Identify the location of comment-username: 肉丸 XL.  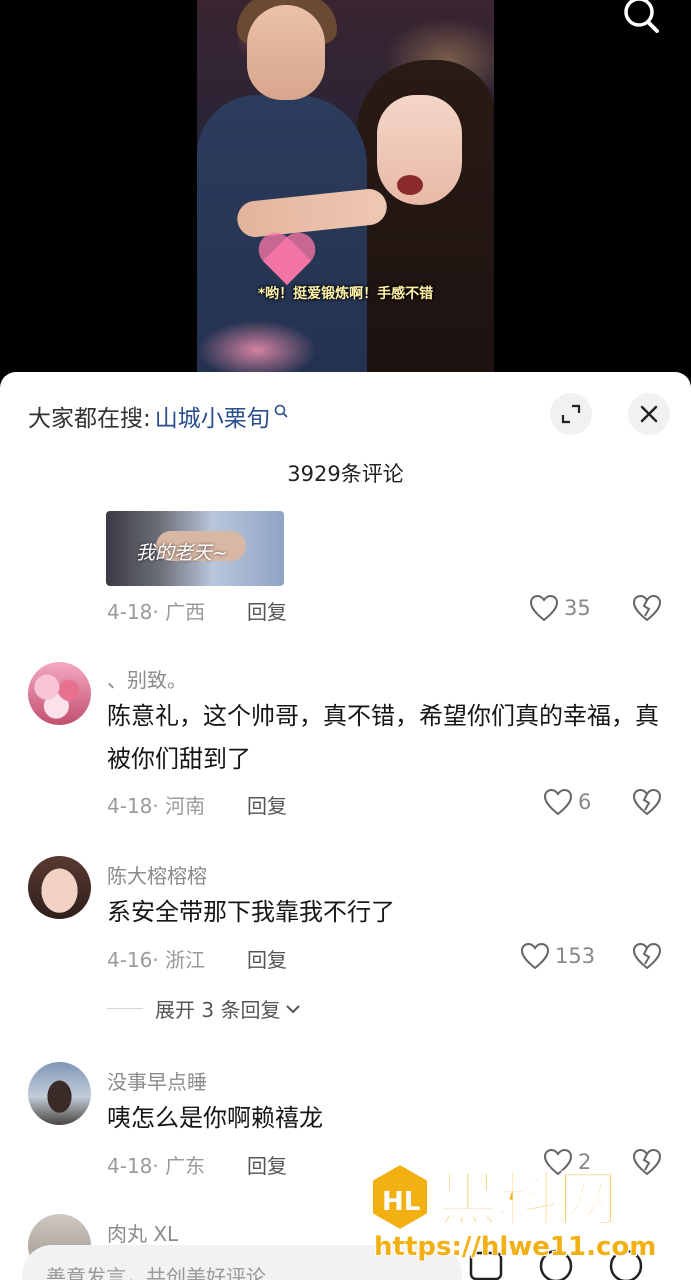
(142, 1232).